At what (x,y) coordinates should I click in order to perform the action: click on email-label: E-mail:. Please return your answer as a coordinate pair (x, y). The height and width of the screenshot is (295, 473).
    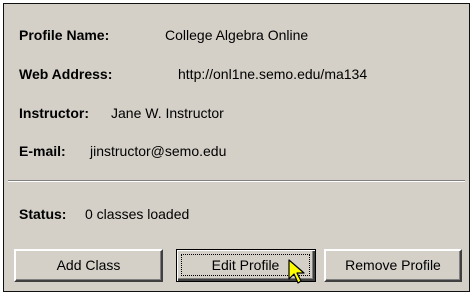
    Looking at the image, I should click on (42, 151).